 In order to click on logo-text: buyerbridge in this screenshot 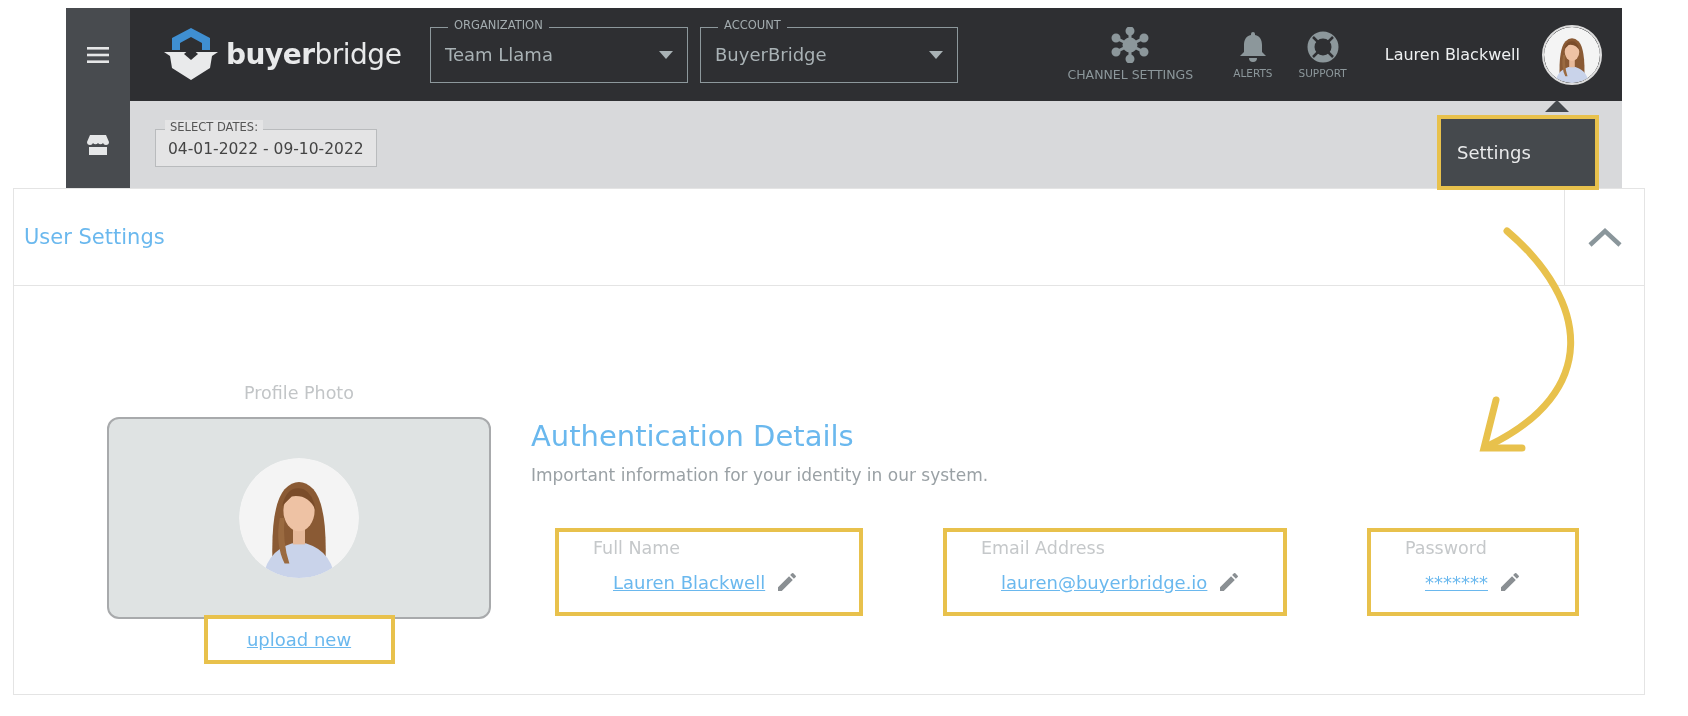, I will do `click(314, 54)`.